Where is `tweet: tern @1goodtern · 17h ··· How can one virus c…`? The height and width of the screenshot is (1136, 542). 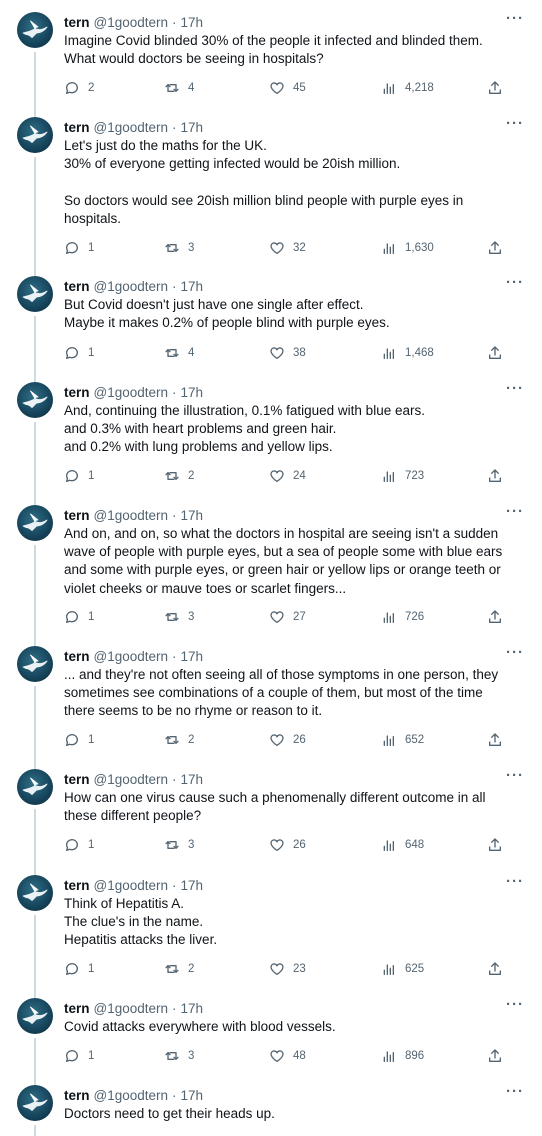 tweet: tern @1goodtern · 17h ··· How can one virus c… is located at coordinates (271, 821).